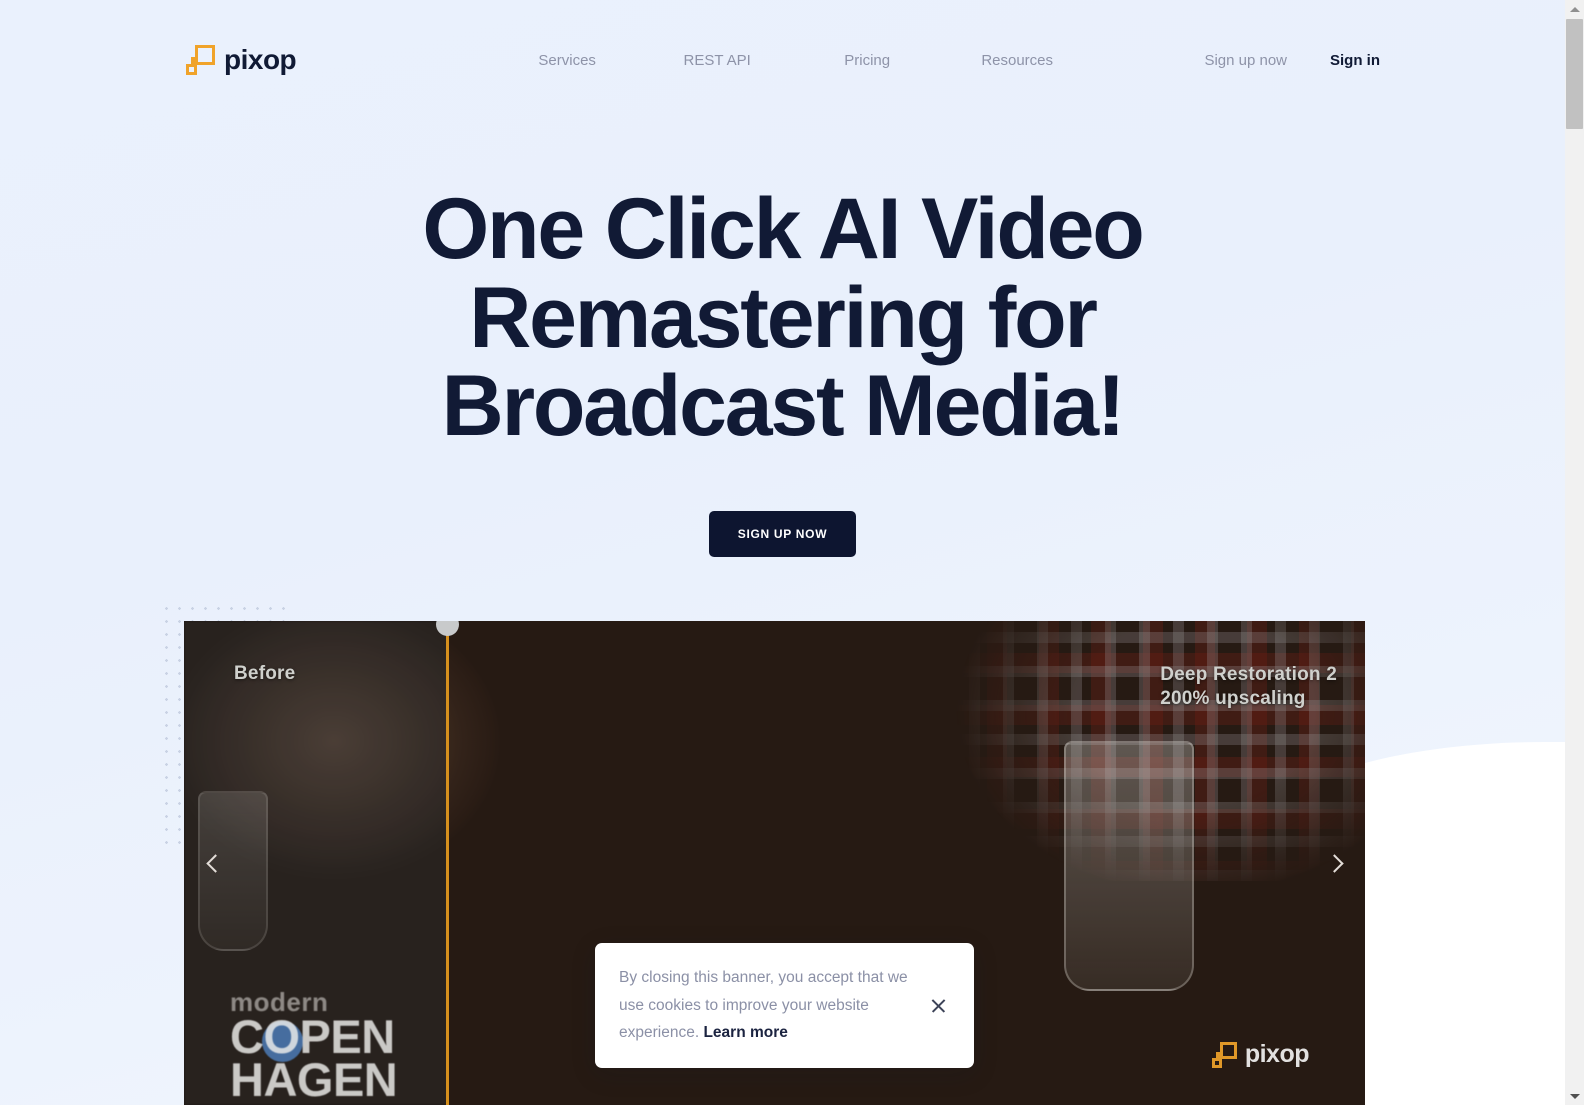 This screenshot has width=1584, height=1105. I want to click on after-label-line-1: Deep Restoration 2, so click(1248, 674).